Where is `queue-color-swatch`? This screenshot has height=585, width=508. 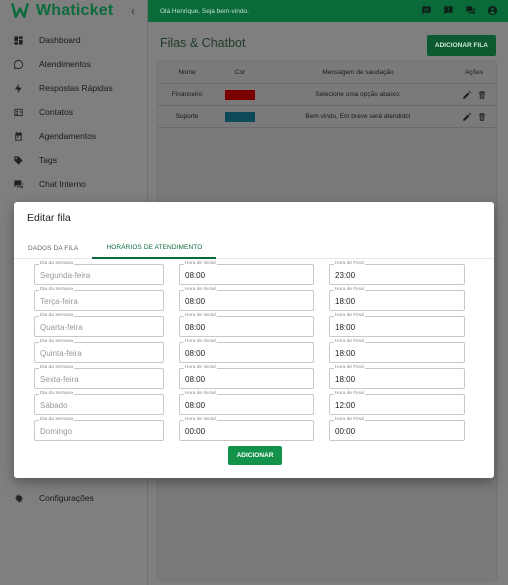 queue-color-swatch is located at coordinates (240, 94).